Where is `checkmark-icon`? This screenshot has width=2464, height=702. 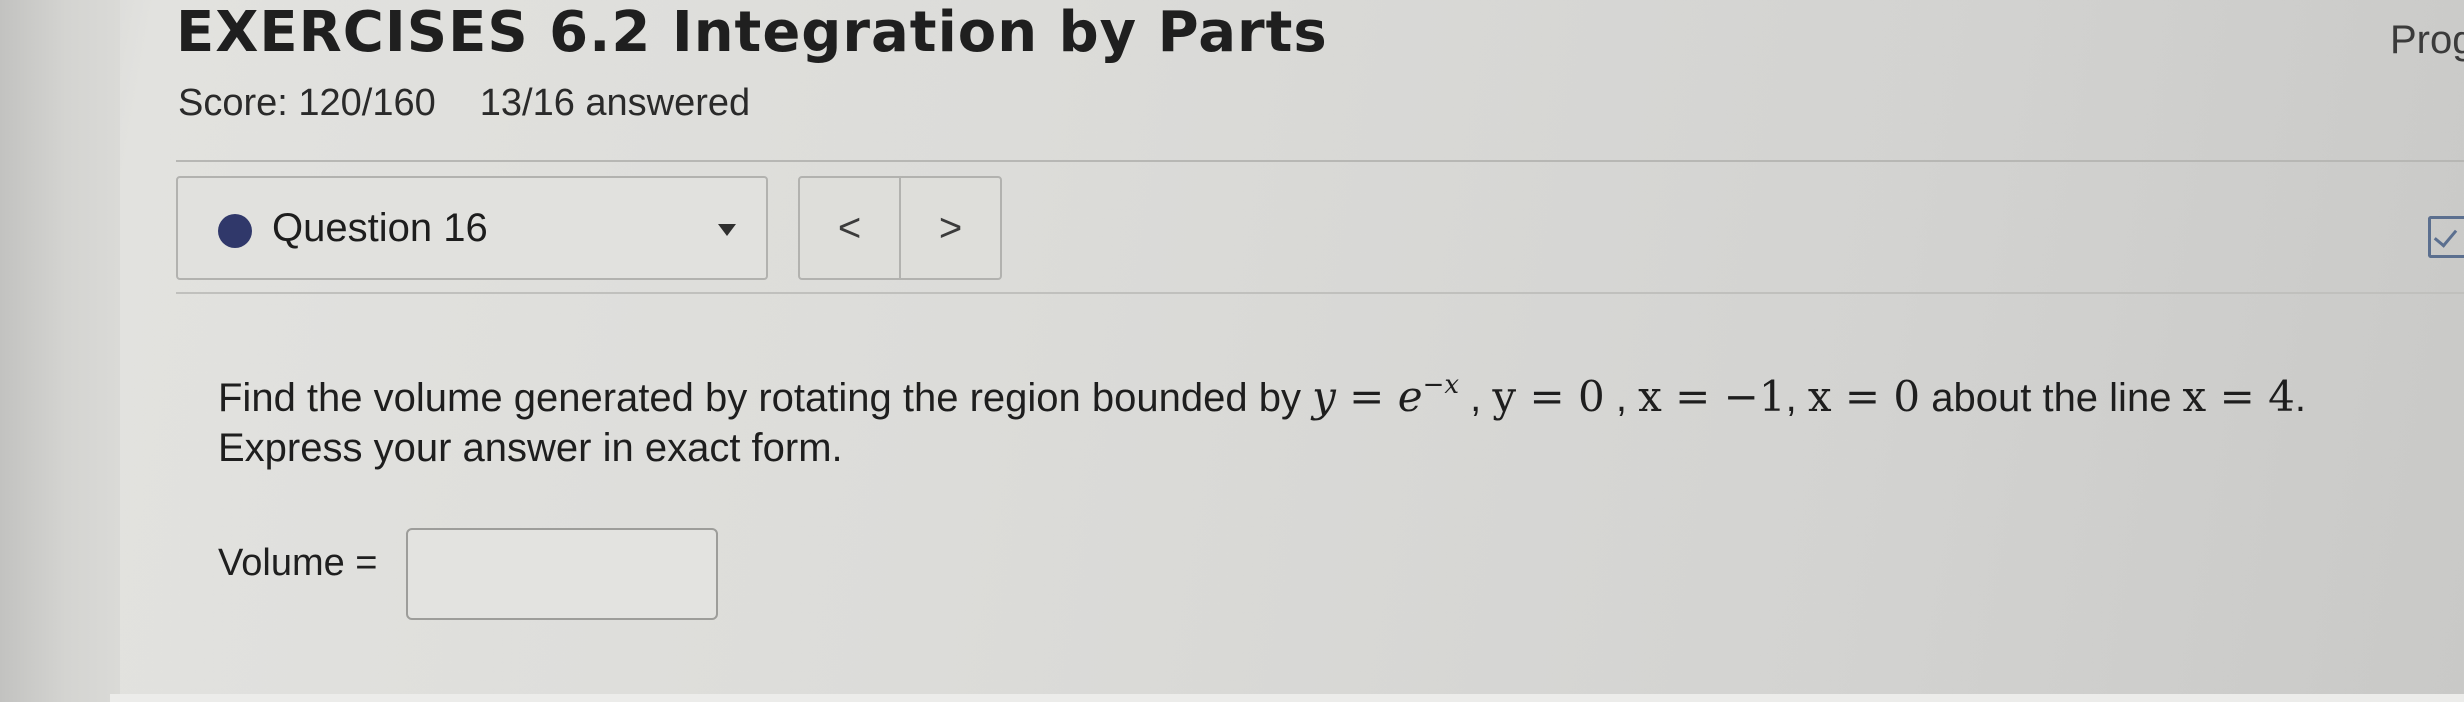 checkmark-icon is located at coordinates (2445, 235).